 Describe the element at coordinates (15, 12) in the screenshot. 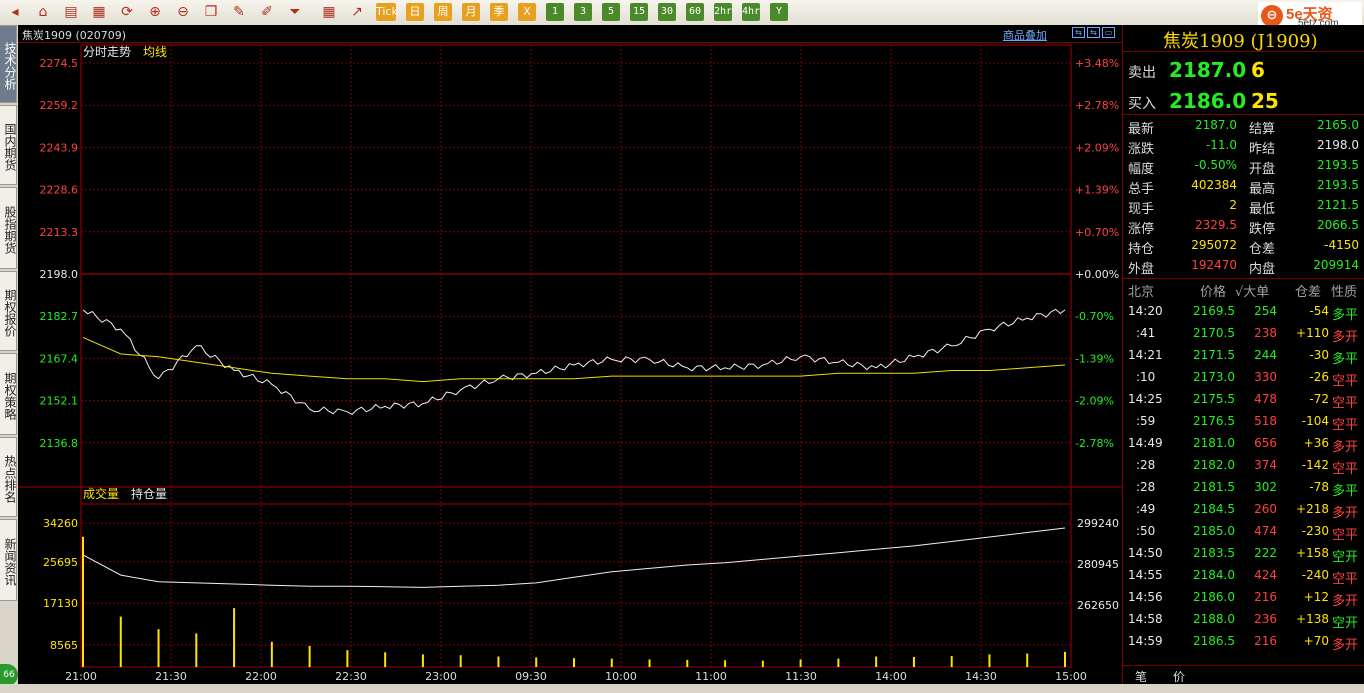

I see `back-icon-button: ◂` at that location.